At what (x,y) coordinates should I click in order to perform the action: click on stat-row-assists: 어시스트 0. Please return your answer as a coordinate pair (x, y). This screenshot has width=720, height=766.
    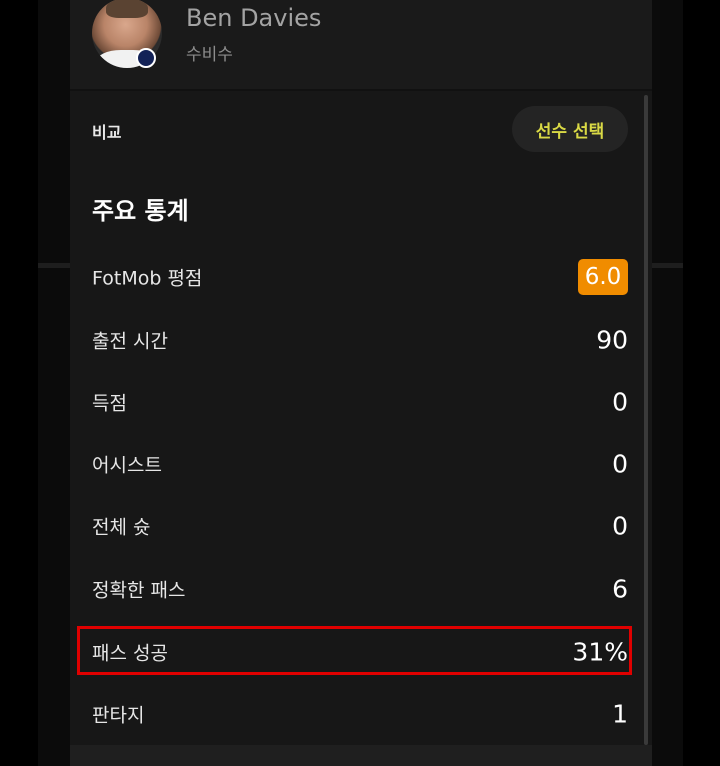
    Looking at the image, I should click on (361, 464).